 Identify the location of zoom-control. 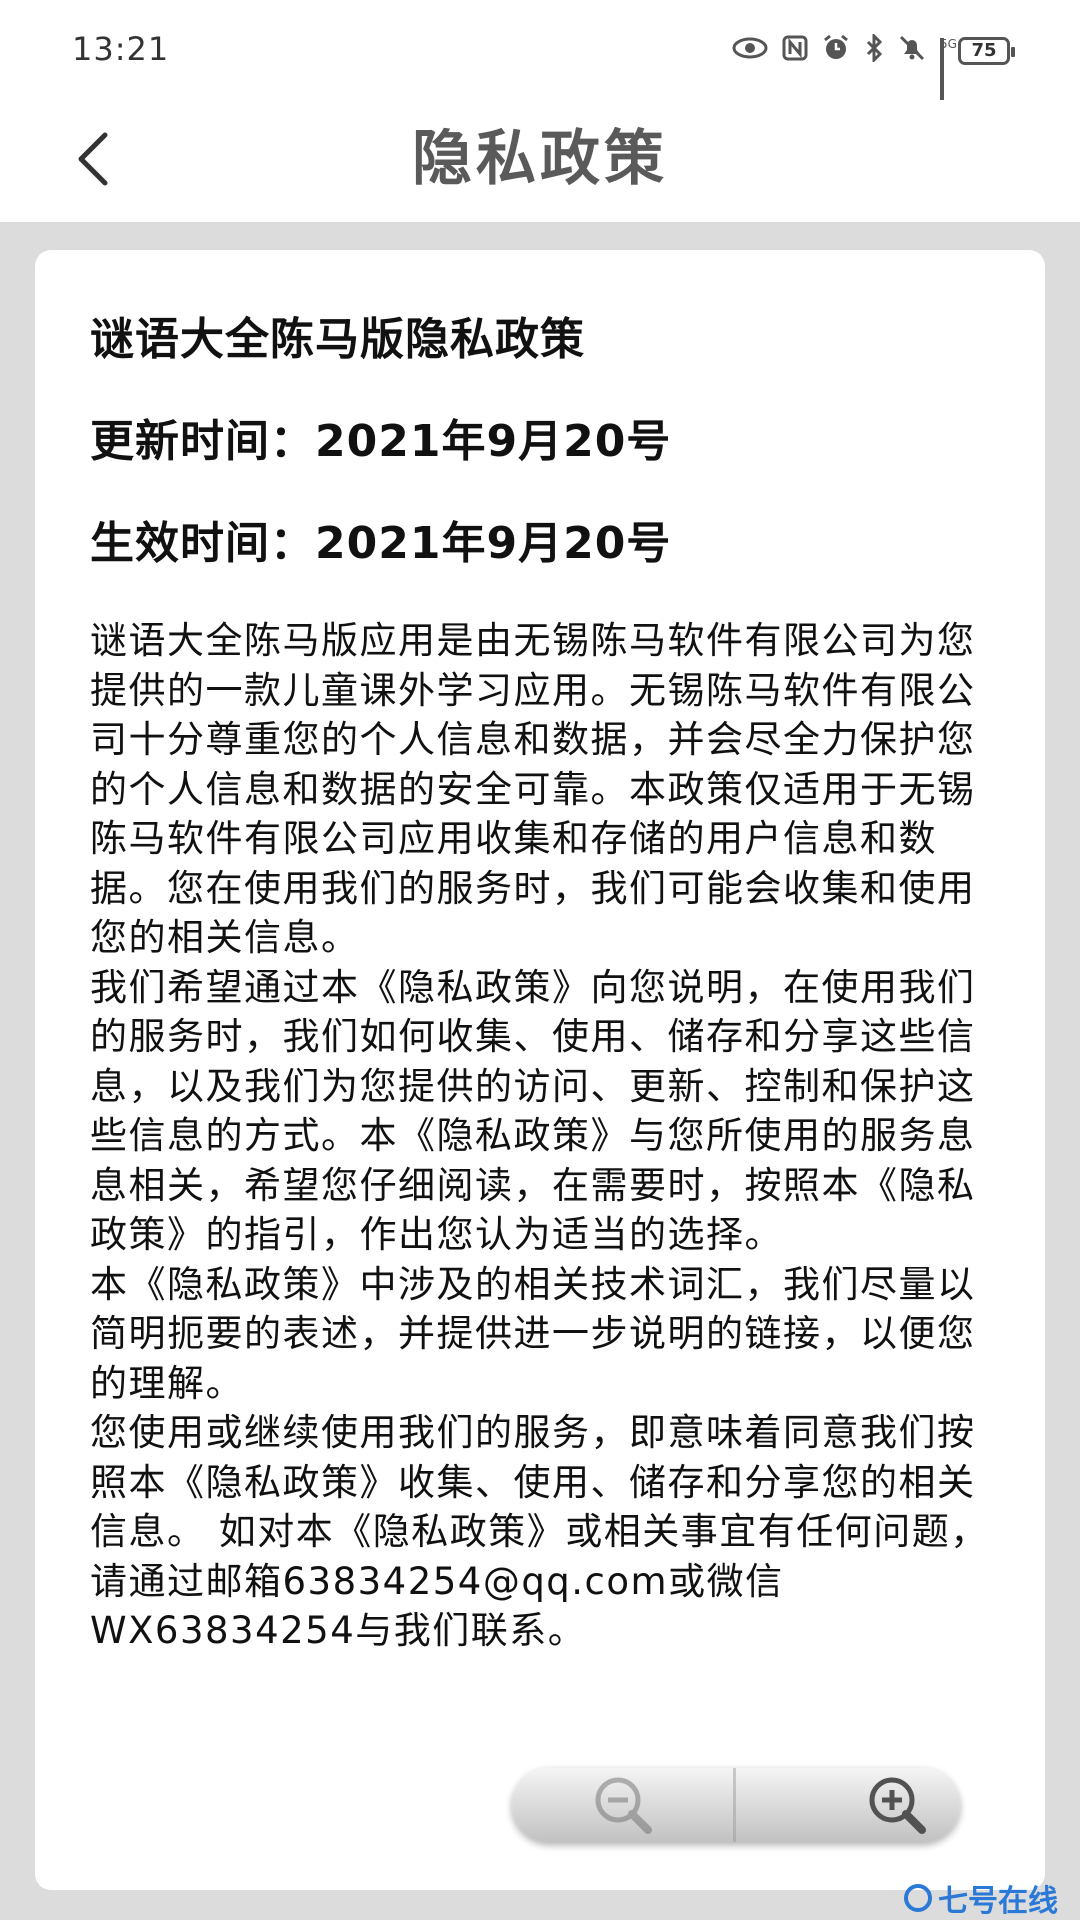
(736, 1805).